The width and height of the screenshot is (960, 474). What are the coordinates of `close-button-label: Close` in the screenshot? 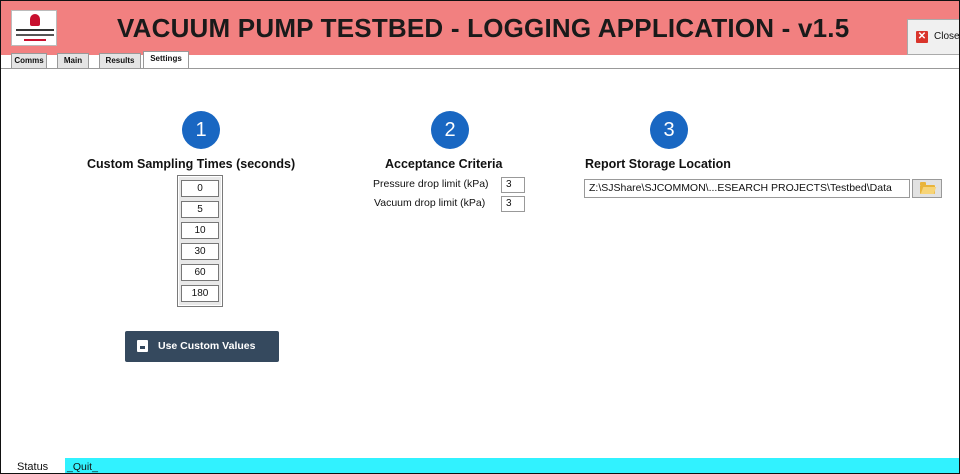 It's located at (947, 36).